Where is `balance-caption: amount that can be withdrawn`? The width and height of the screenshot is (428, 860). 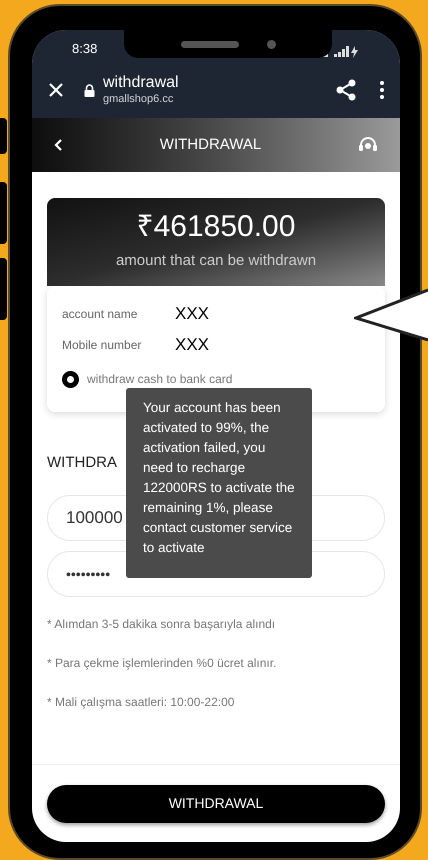
balance-caption: amount that can be withdrawn is located at coordinates (216, 260).